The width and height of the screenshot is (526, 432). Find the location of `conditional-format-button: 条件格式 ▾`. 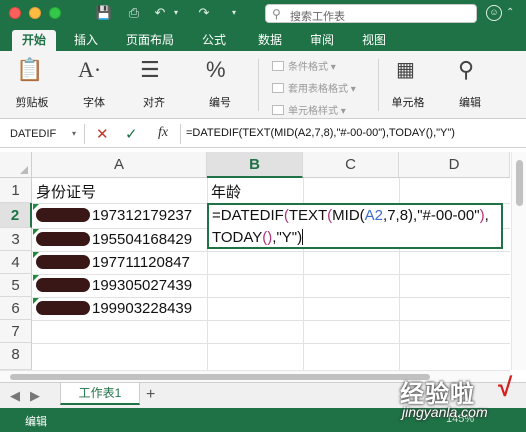

conditional-format-button: 条件格式 ▾ is located at coordinates (304, 65).